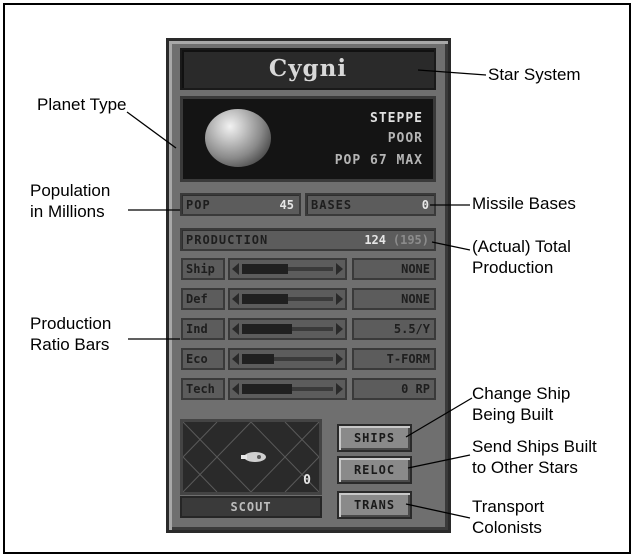 This screenshot has width=638, height=560. What do you see at coordinates (203, 299) in the screenshot?
I see `allocation-label-def: Def` at bounding box center [203, 299].